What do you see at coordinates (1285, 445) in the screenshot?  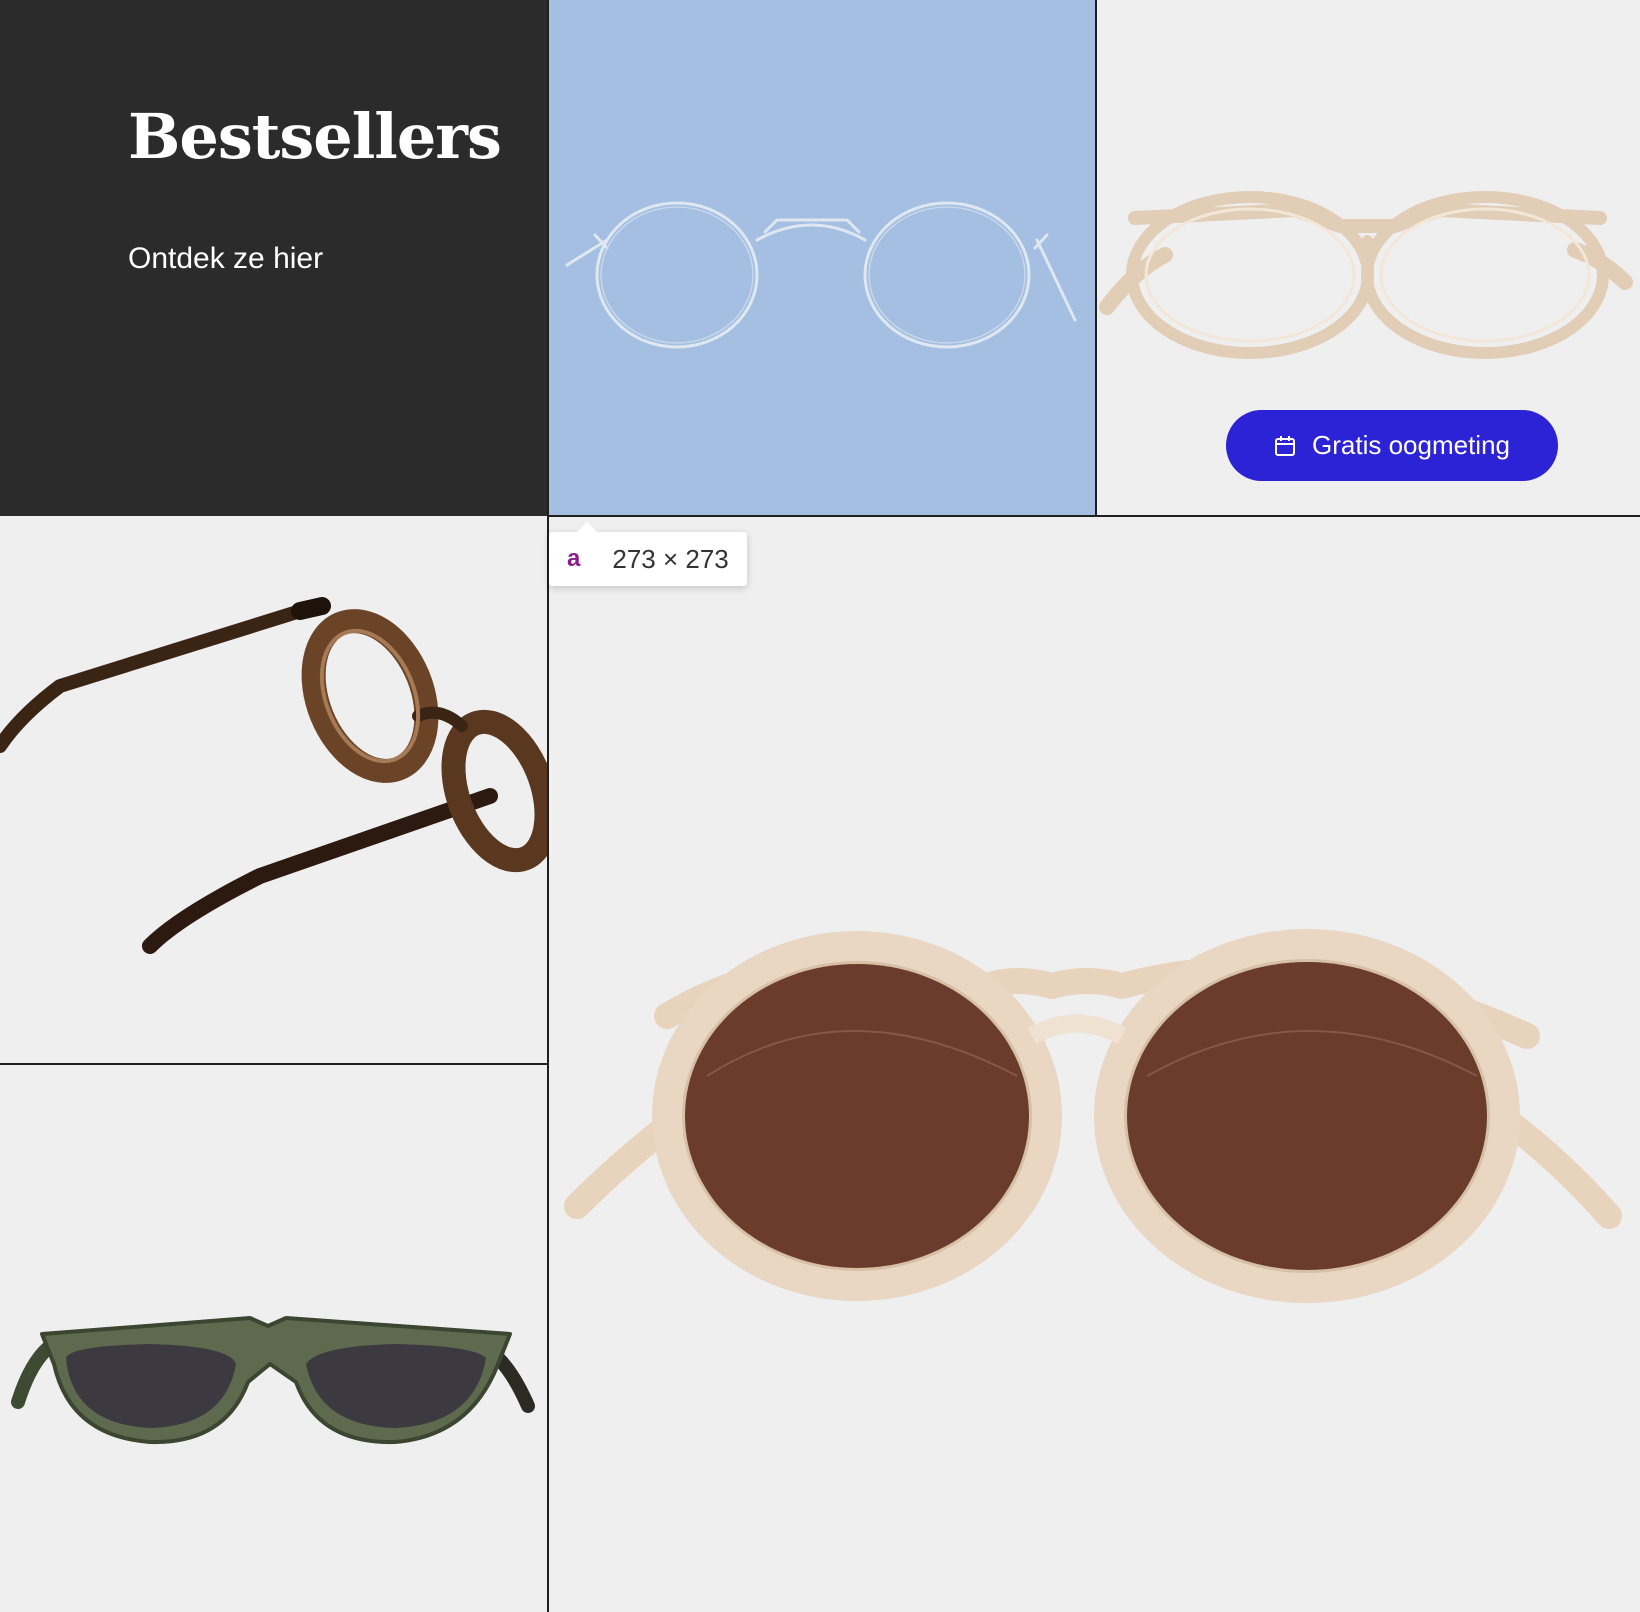 I see `calendar-icon` at bounding box center [1285, 445].